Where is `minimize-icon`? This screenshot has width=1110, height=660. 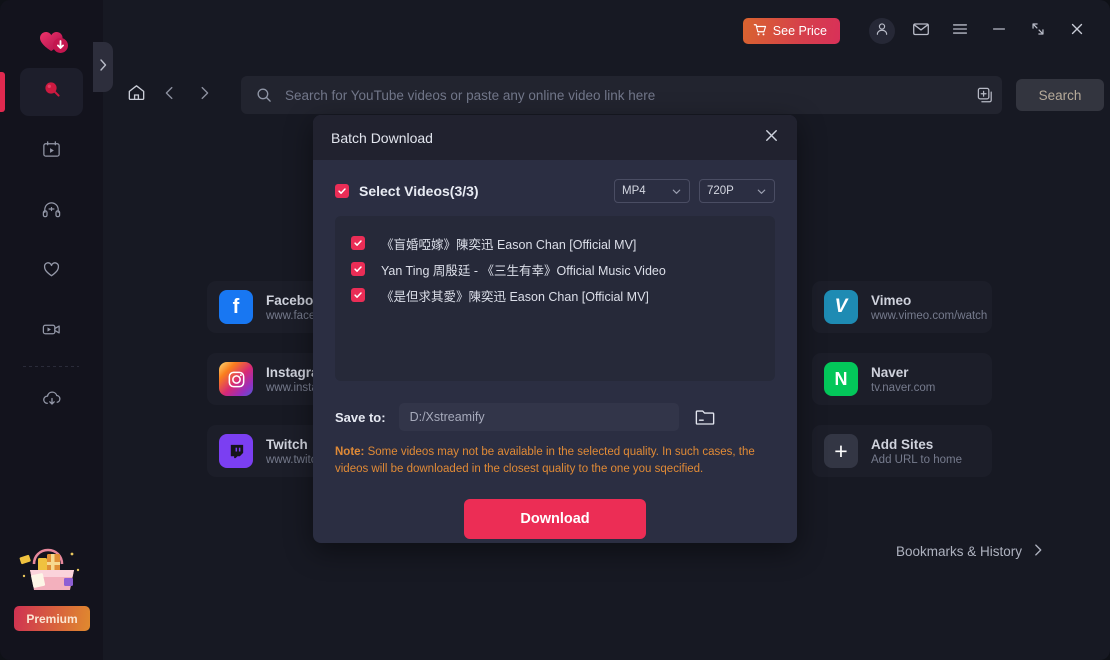
minimize-icon is located at coordinates (999, 31).